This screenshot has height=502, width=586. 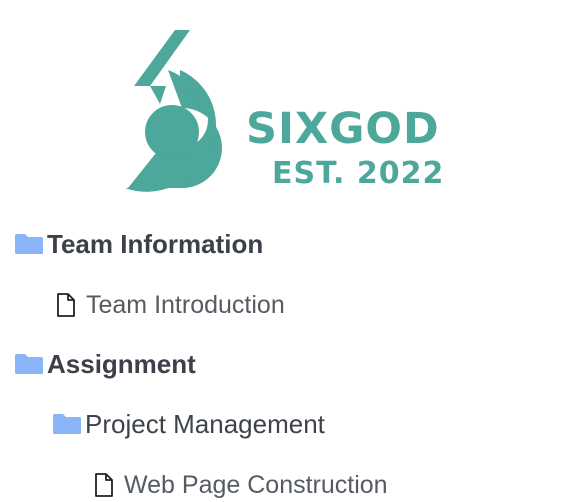 I want to click on tree-item-assignment: Assignment, so click(x=105, y=364).